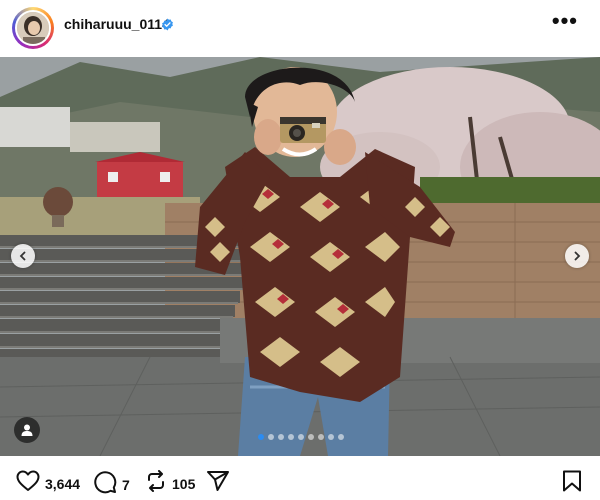 Image resolution: width=600 pixels, height=500 pixels. I want to click on share-icon, so click(218, 483).